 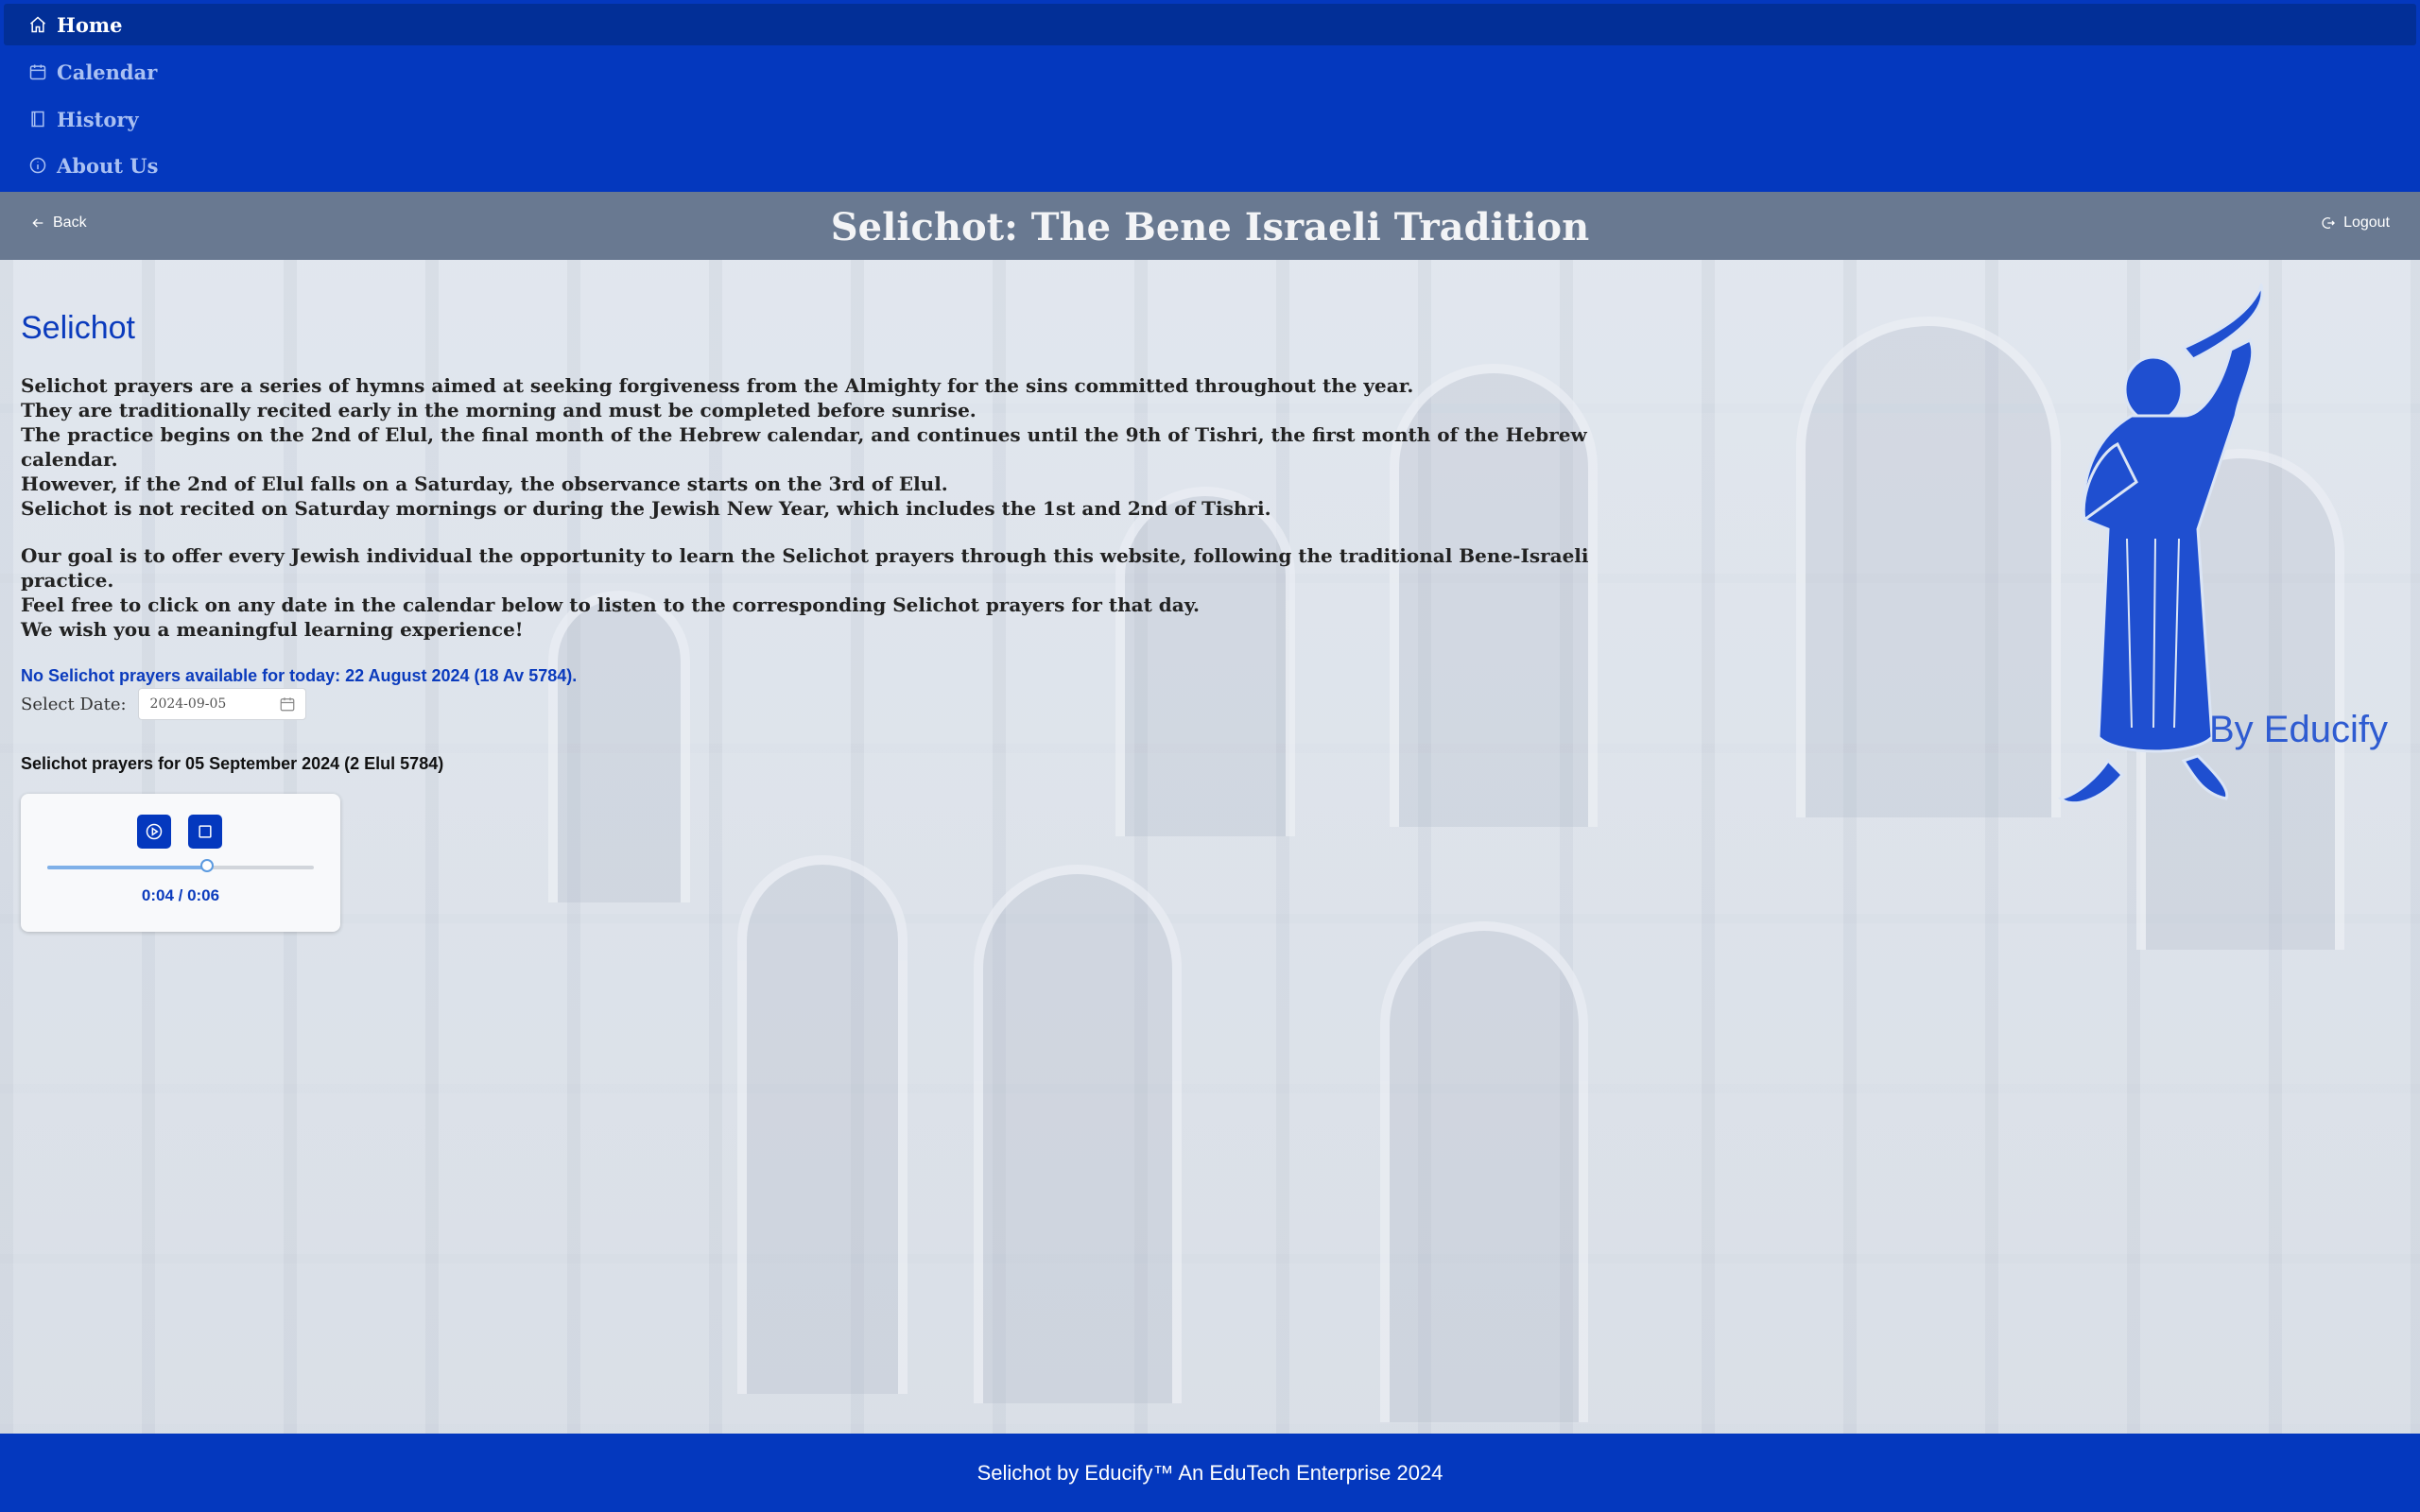 What do you see at coordinates (2329, 223) in the screenshot?
I see `logout-icon` at bounding box center [2329, 223].